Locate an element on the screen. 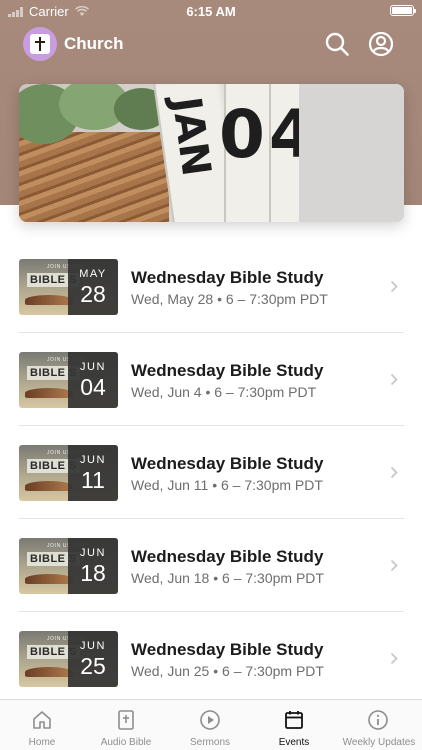 Image resolution: width=422 pixels, height=750 pixels. date-badge: JUN 04 is located at coordinates (93, 380).